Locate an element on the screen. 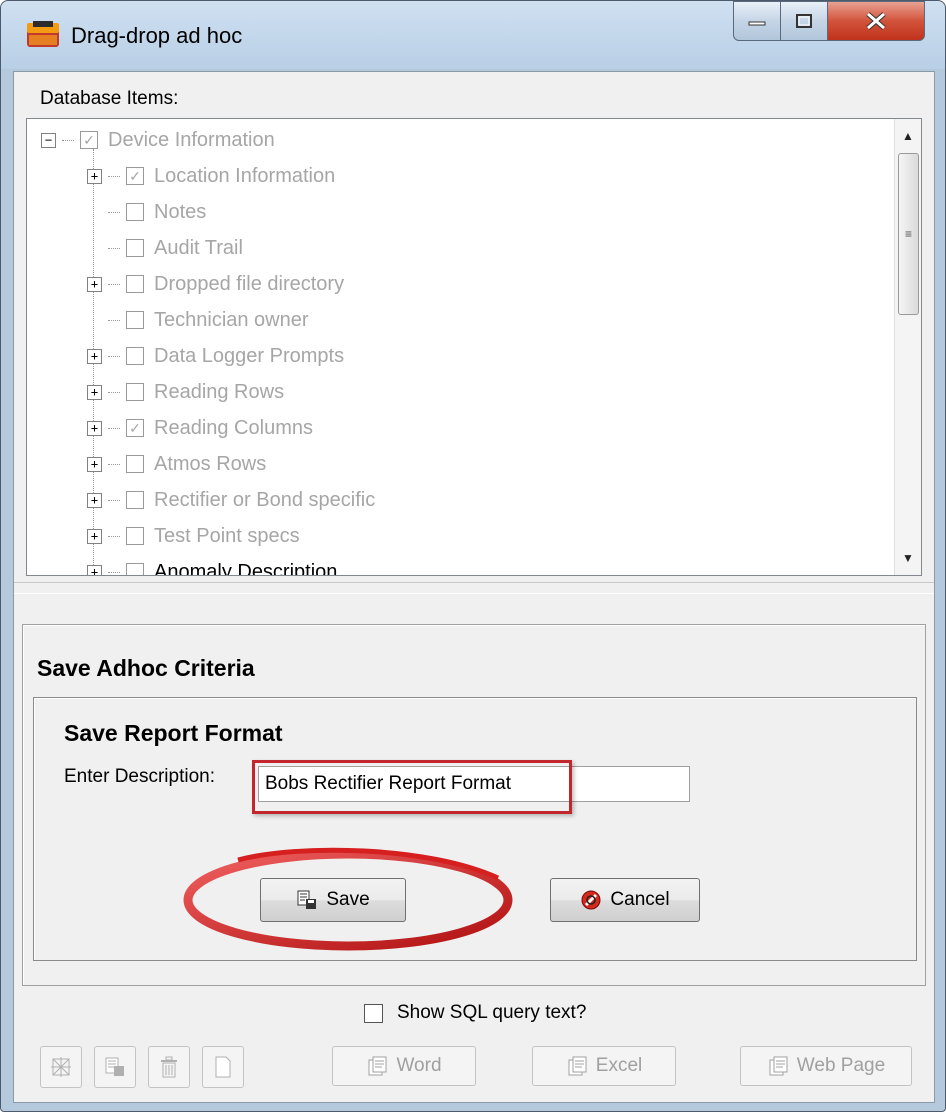 This screenshot has height=1114, width=946. save-format-button is located at coordinates (115, 1067).